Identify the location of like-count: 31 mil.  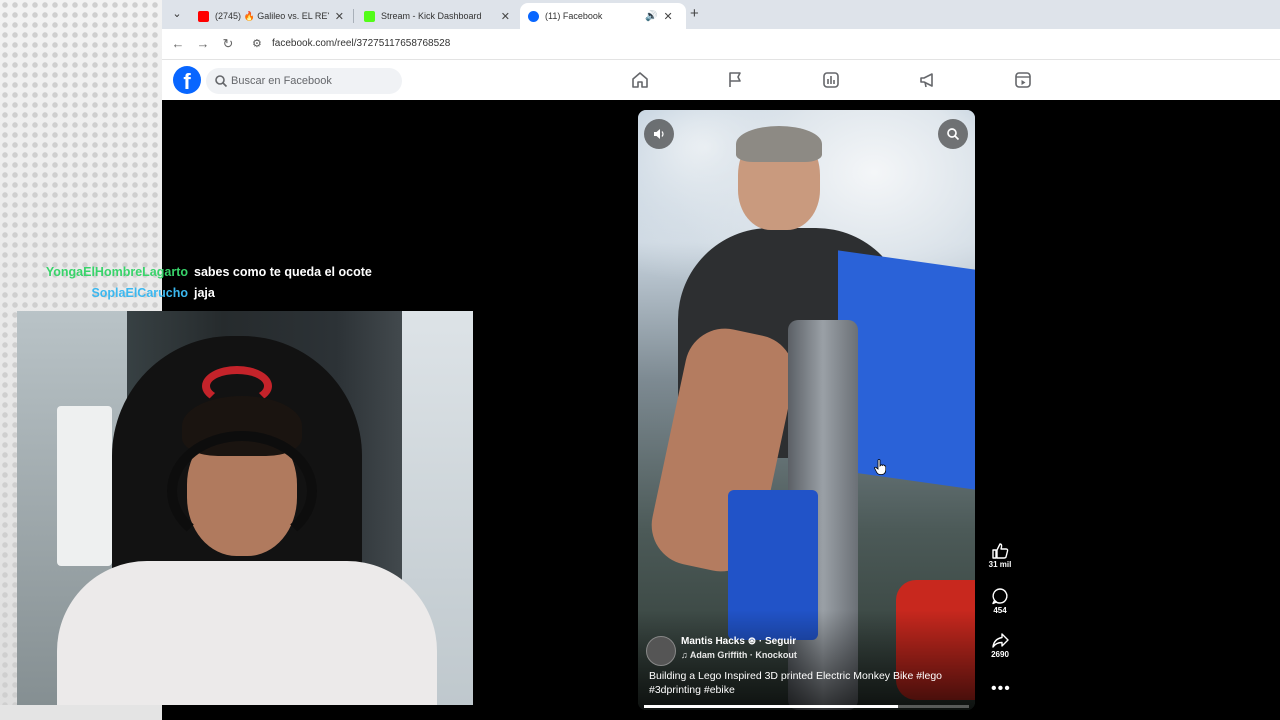
(1000, 564).